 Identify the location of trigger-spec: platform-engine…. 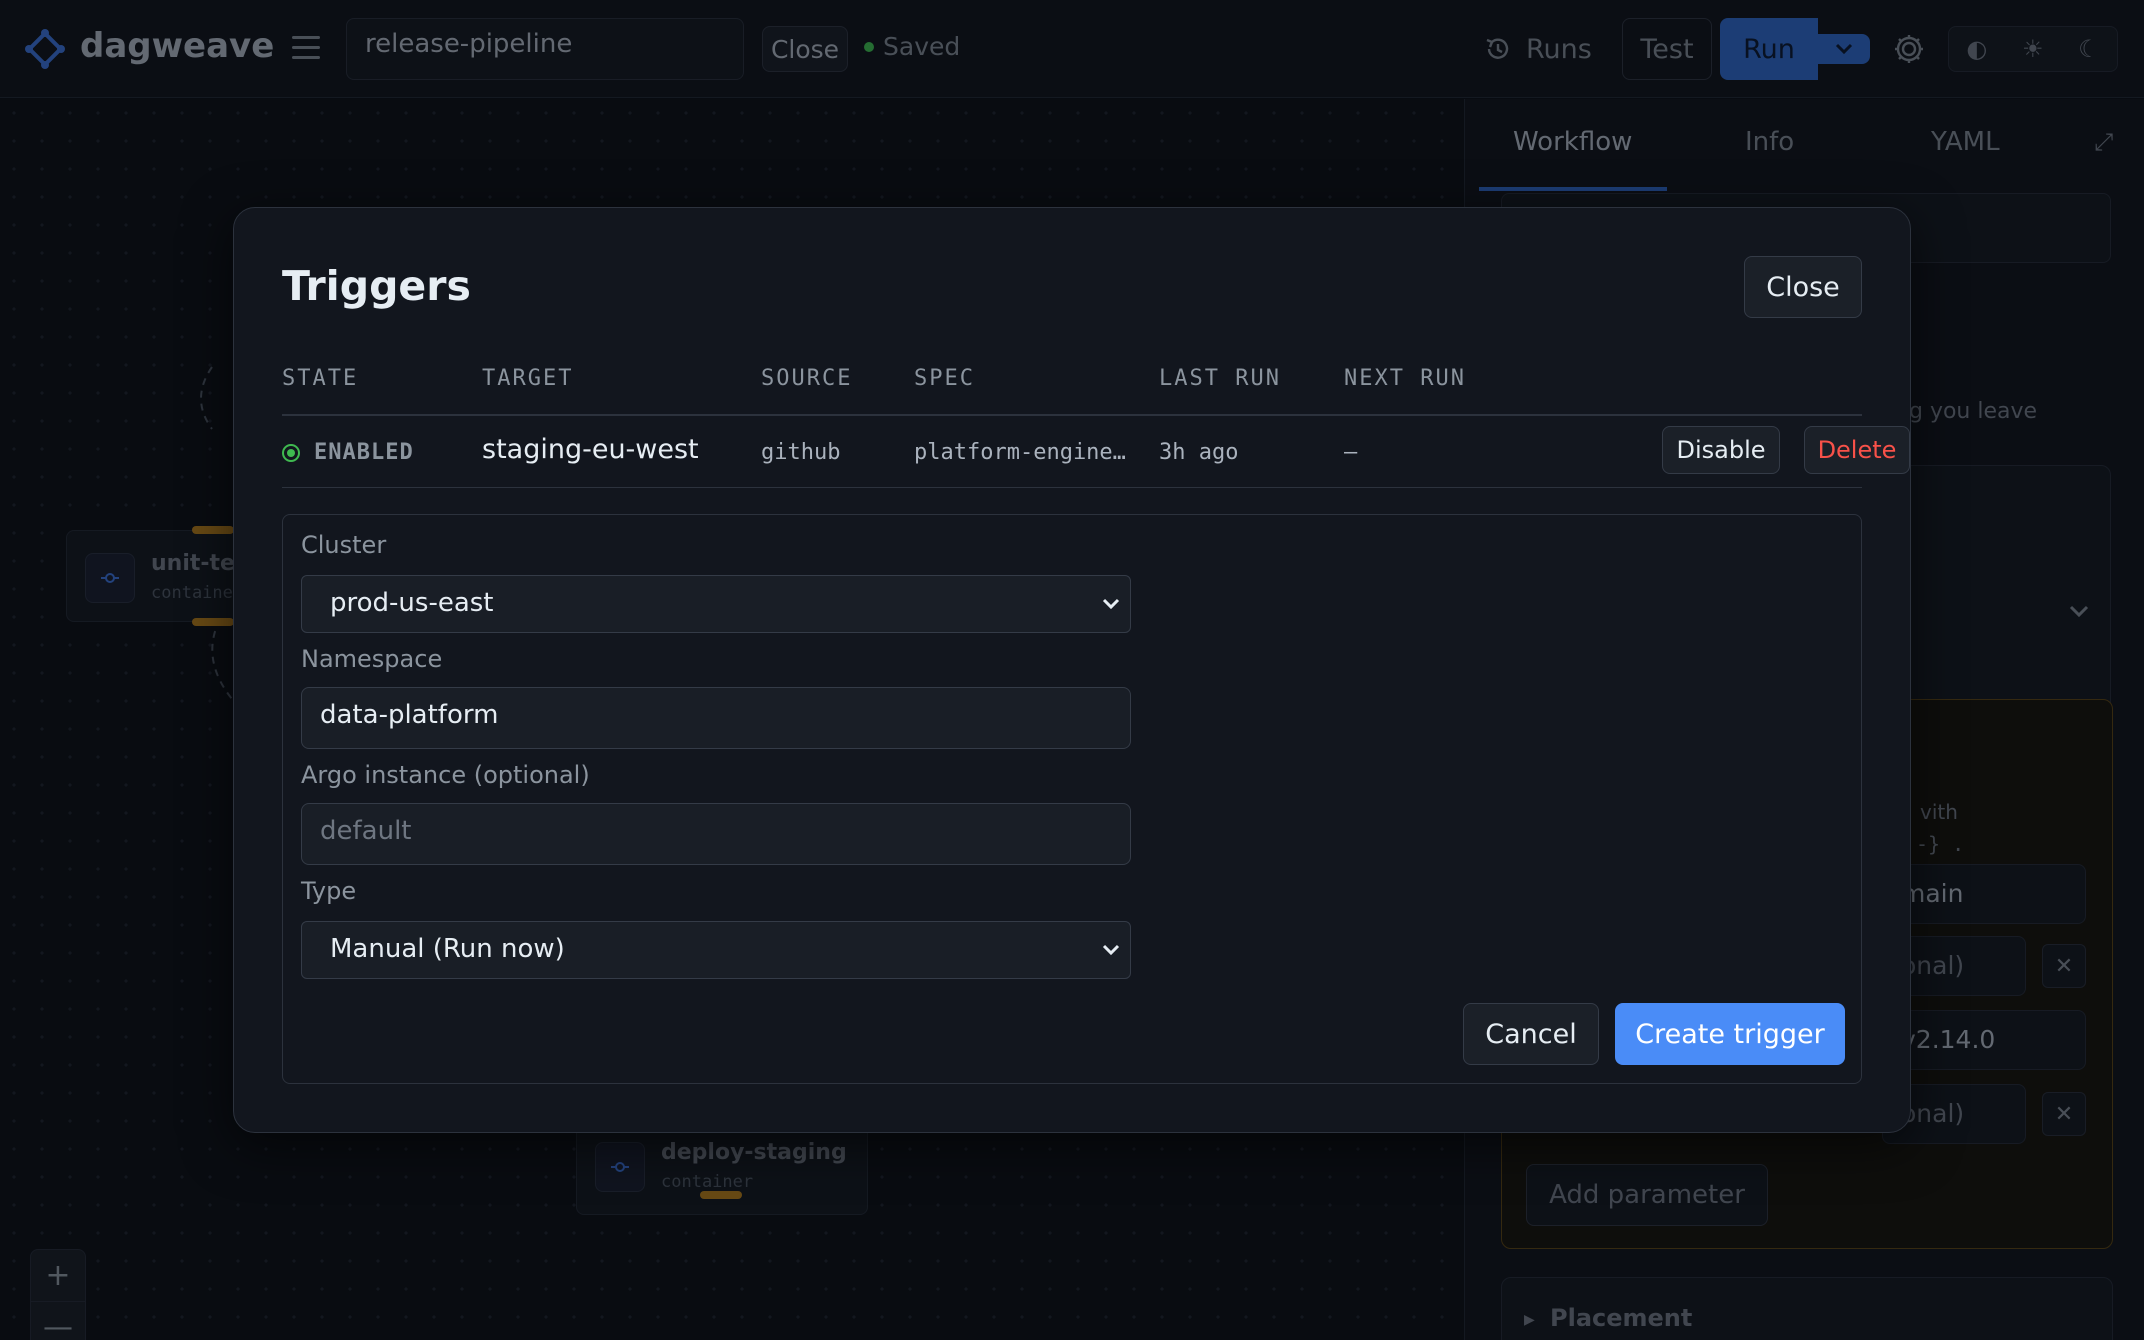
(1020, 452).